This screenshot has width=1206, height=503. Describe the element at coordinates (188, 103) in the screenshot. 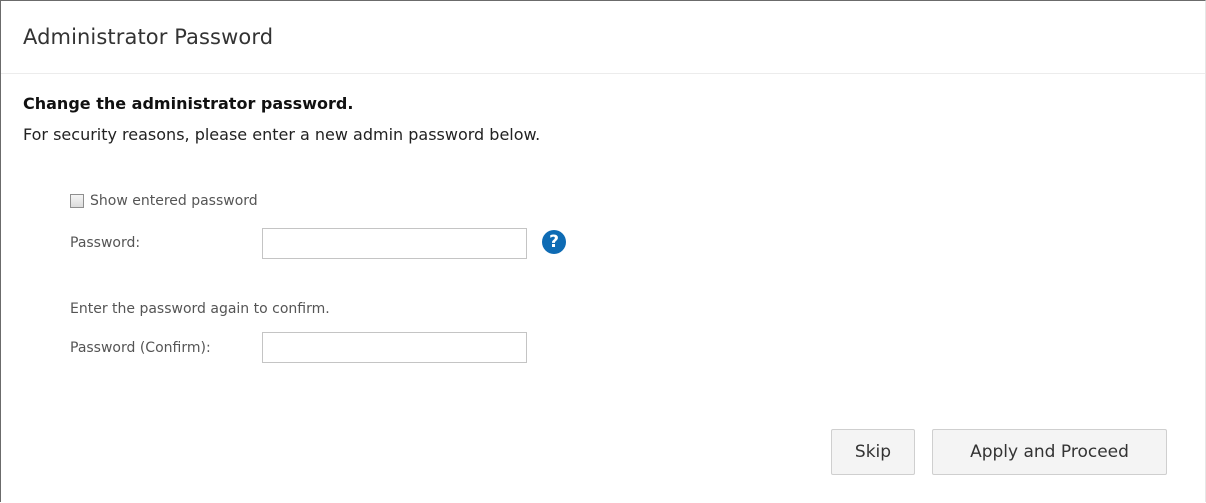

I see `section-heading: Change the administrator password.` at that location.